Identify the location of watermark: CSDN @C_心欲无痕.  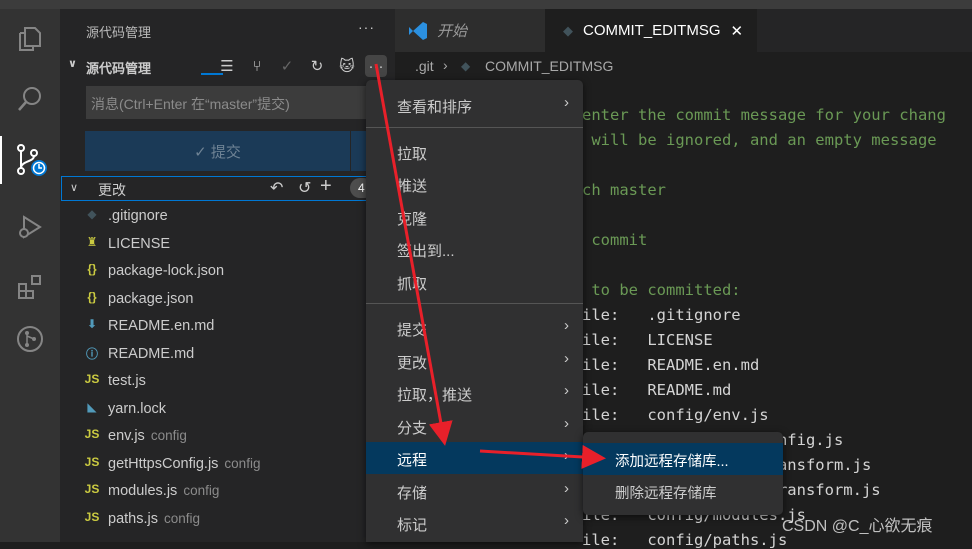
(857, 526).